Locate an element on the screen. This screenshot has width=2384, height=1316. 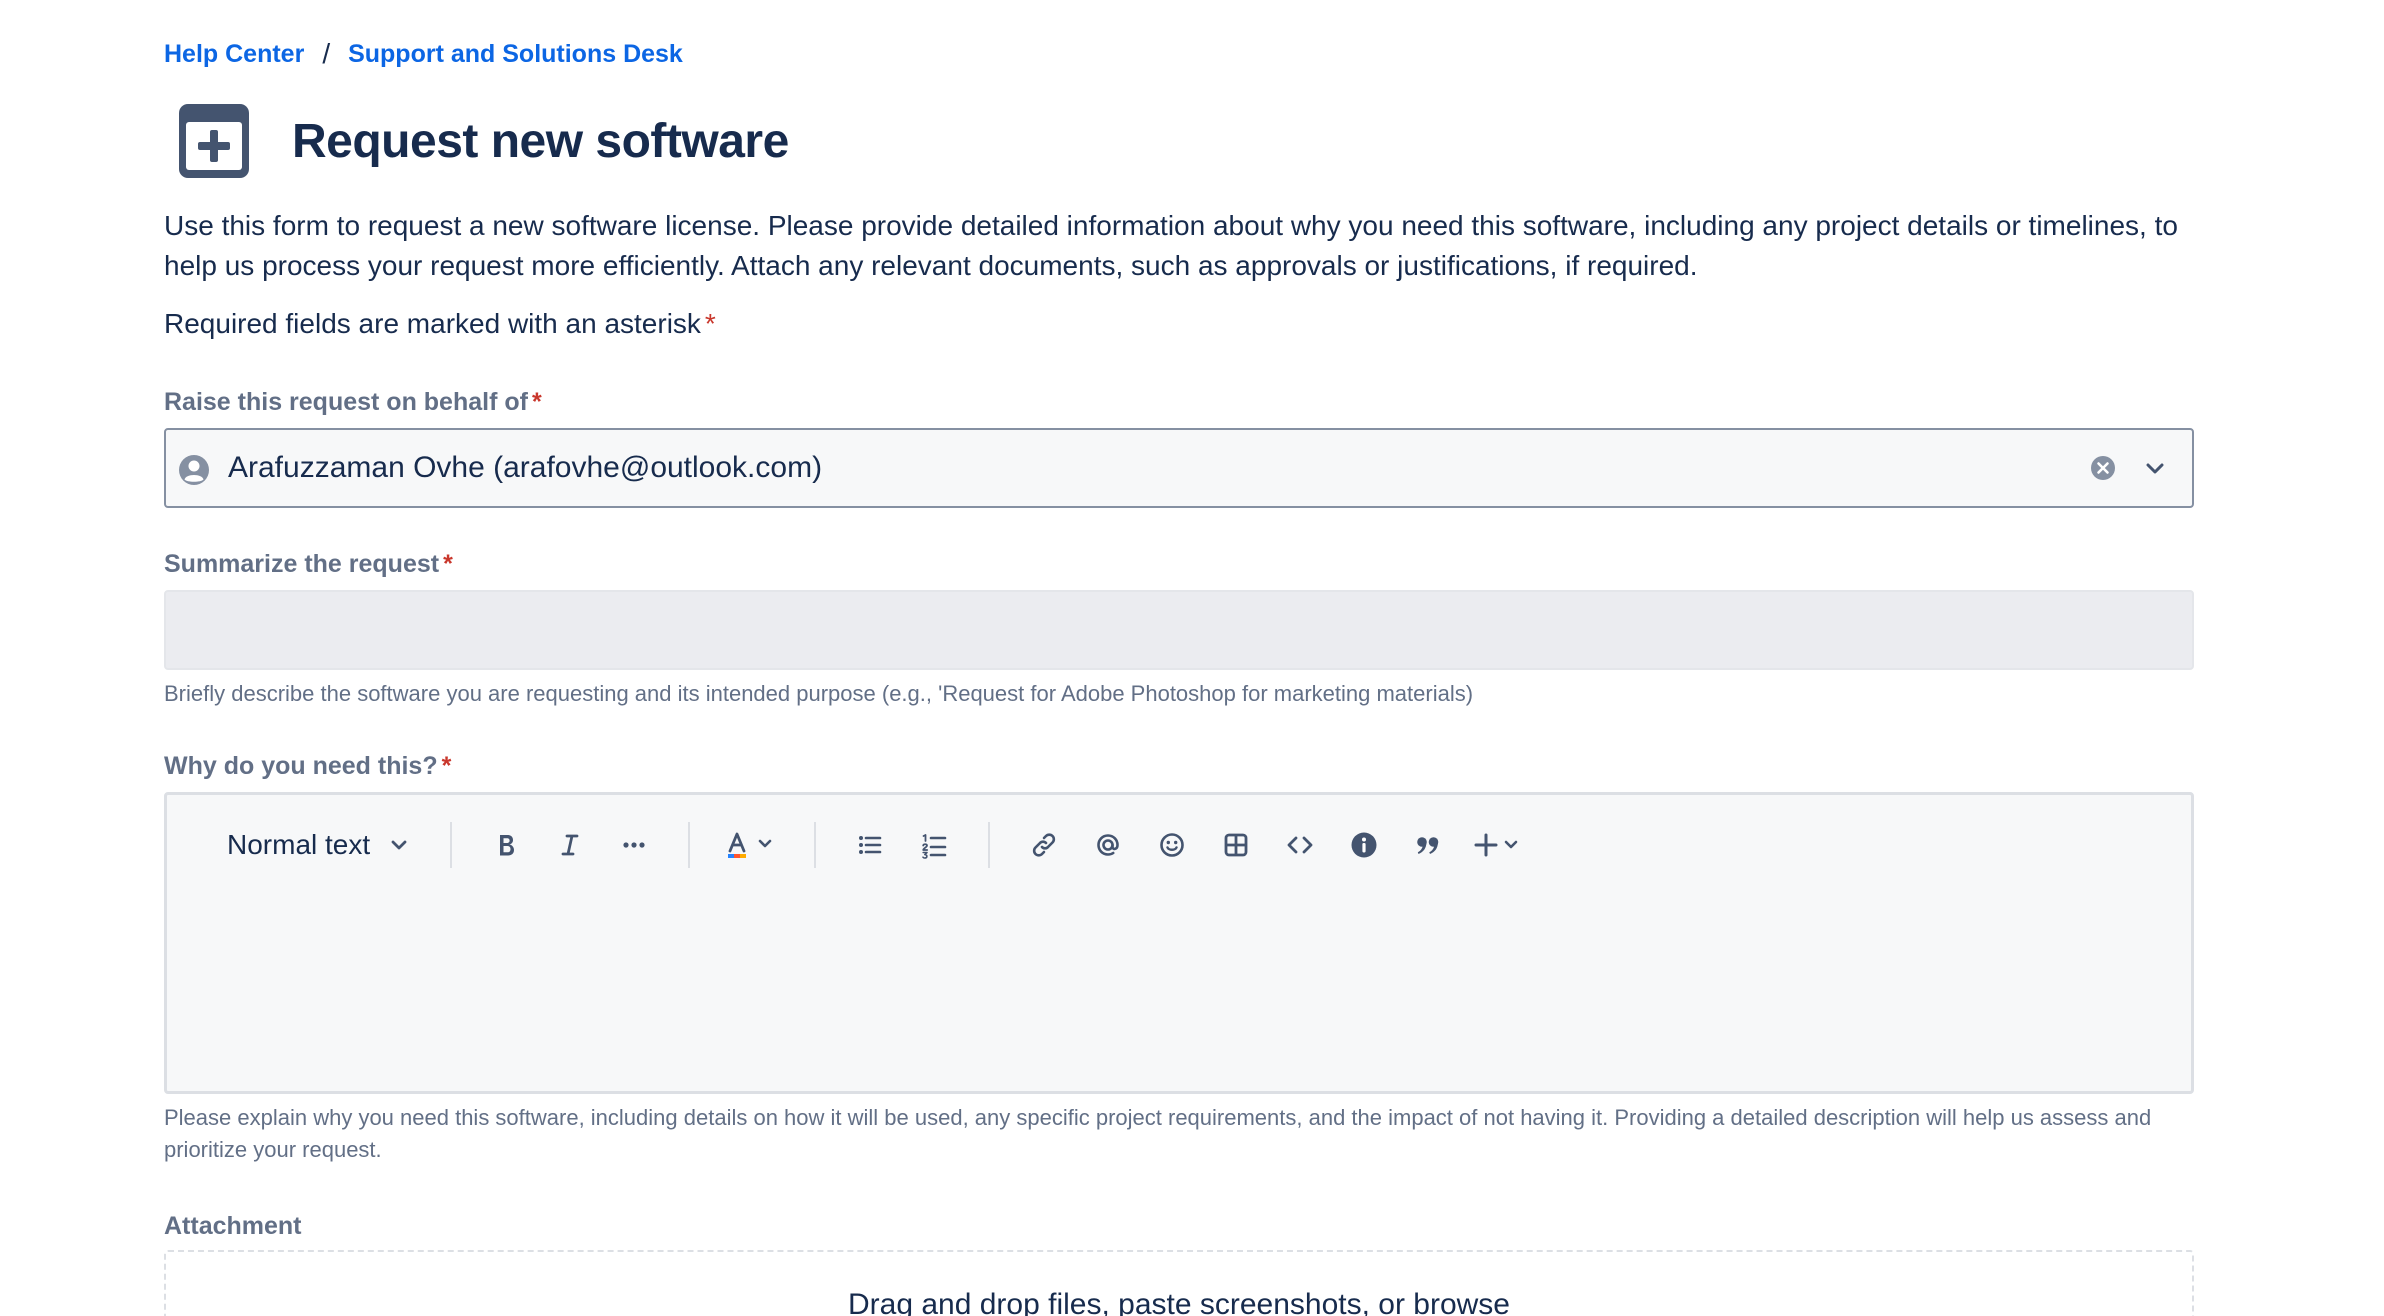
editor-toolbar: Normal text is located at coordinates (853, 845).